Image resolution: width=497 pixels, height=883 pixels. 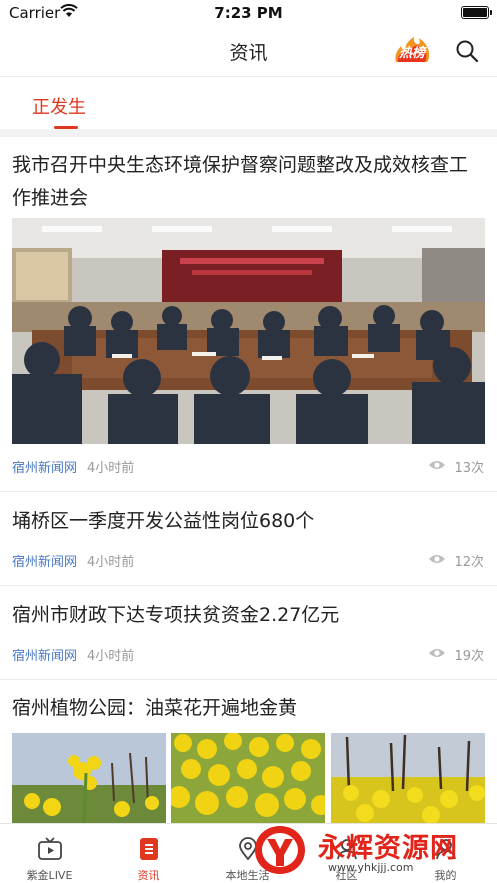 I want to click on news-icon, so click(x=149, y=849).